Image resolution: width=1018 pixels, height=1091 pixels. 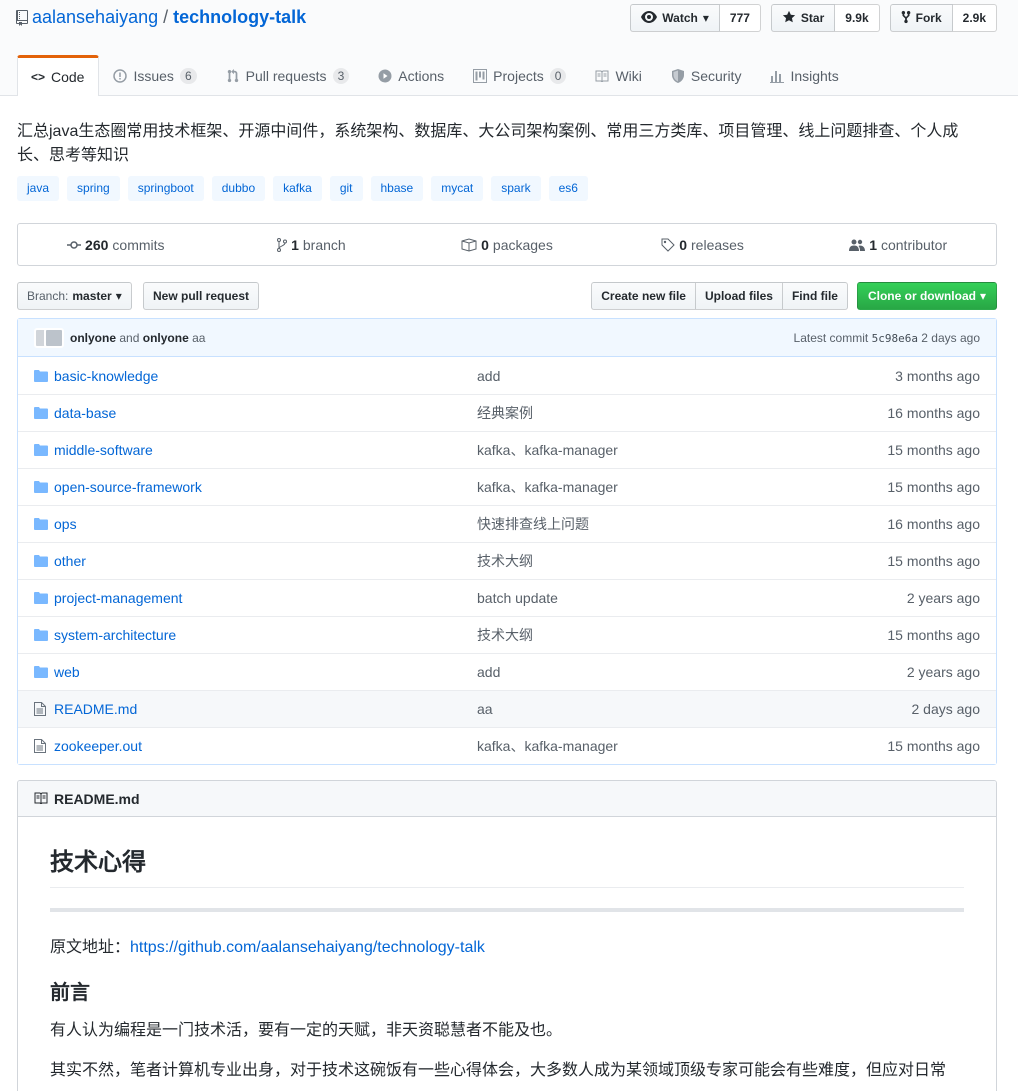 I want to click on readme-heading: 技术心得, so click(x=507, y=867).